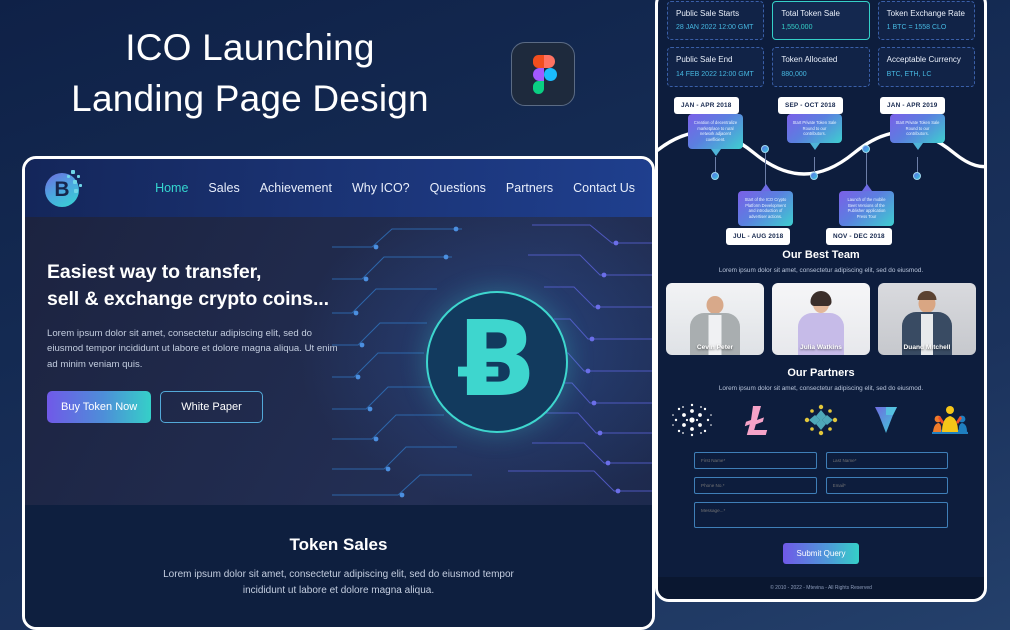 This screenshot has height=630, width=1010. What do you see at coordinates (497, 362) in the screenshot?
I see `bitcoin-symbol-badge: Ƀ` at bounding box center [497, 362].